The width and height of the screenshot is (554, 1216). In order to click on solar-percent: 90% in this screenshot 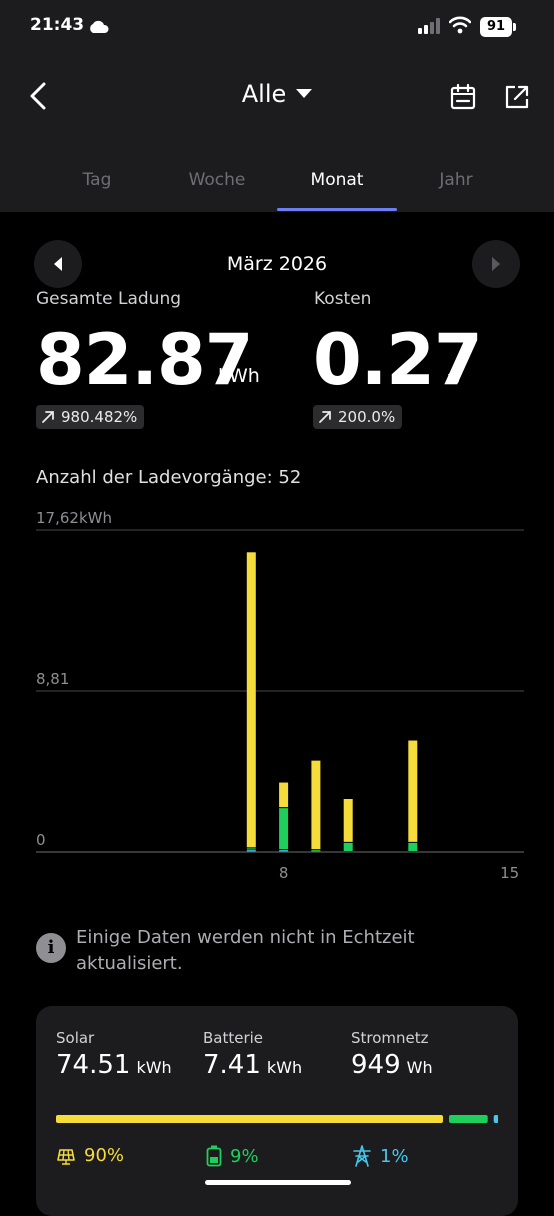, I will do `click(104, 1155)`.